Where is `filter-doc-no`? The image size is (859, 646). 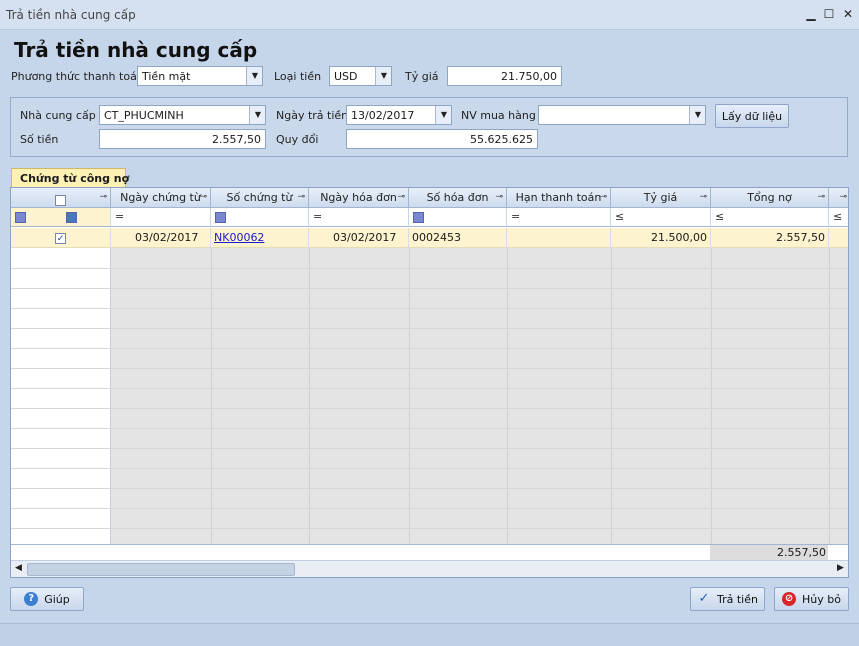 filter-doc-no is located at coordinates (260, 217).